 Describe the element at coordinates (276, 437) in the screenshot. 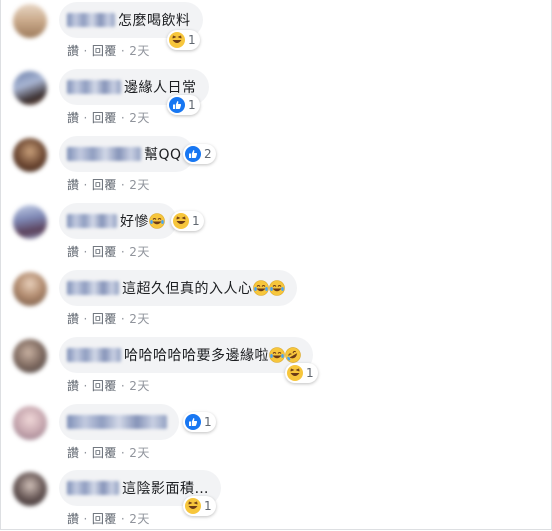

I see `comment-item: 1 讚 · 回覆 · 2天` at that location.